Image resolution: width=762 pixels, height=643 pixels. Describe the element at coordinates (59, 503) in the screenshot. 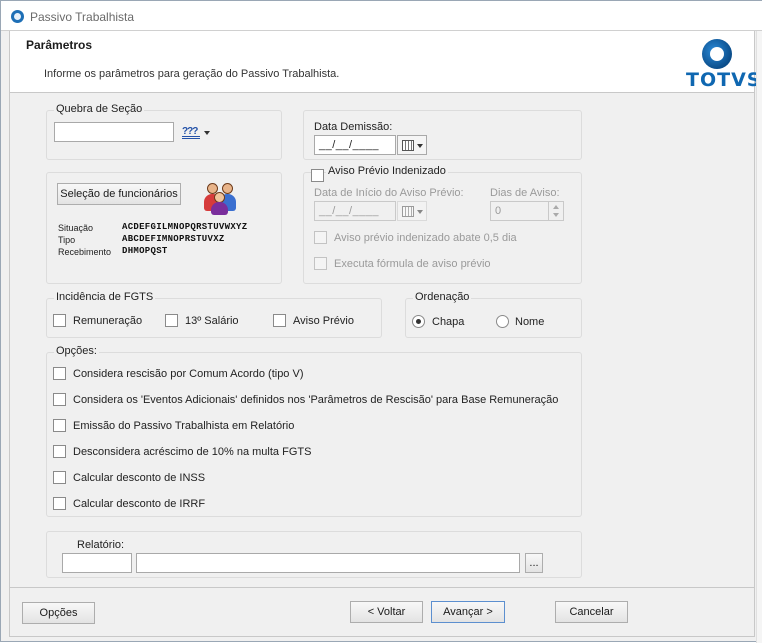

I see `opcao-irrf-checkbox` at that location.